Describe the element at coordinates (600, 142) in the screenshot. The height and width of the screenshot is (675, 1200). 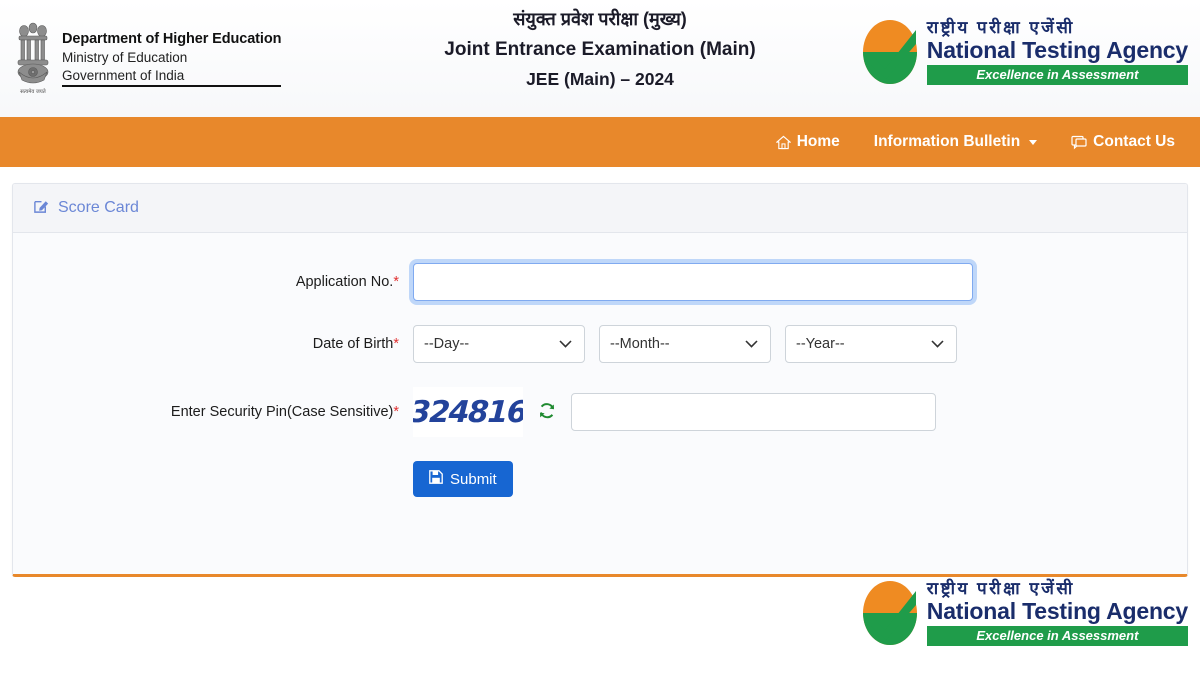
I see `main-navigation: Home Information Bulletin Contact Us` at that location.